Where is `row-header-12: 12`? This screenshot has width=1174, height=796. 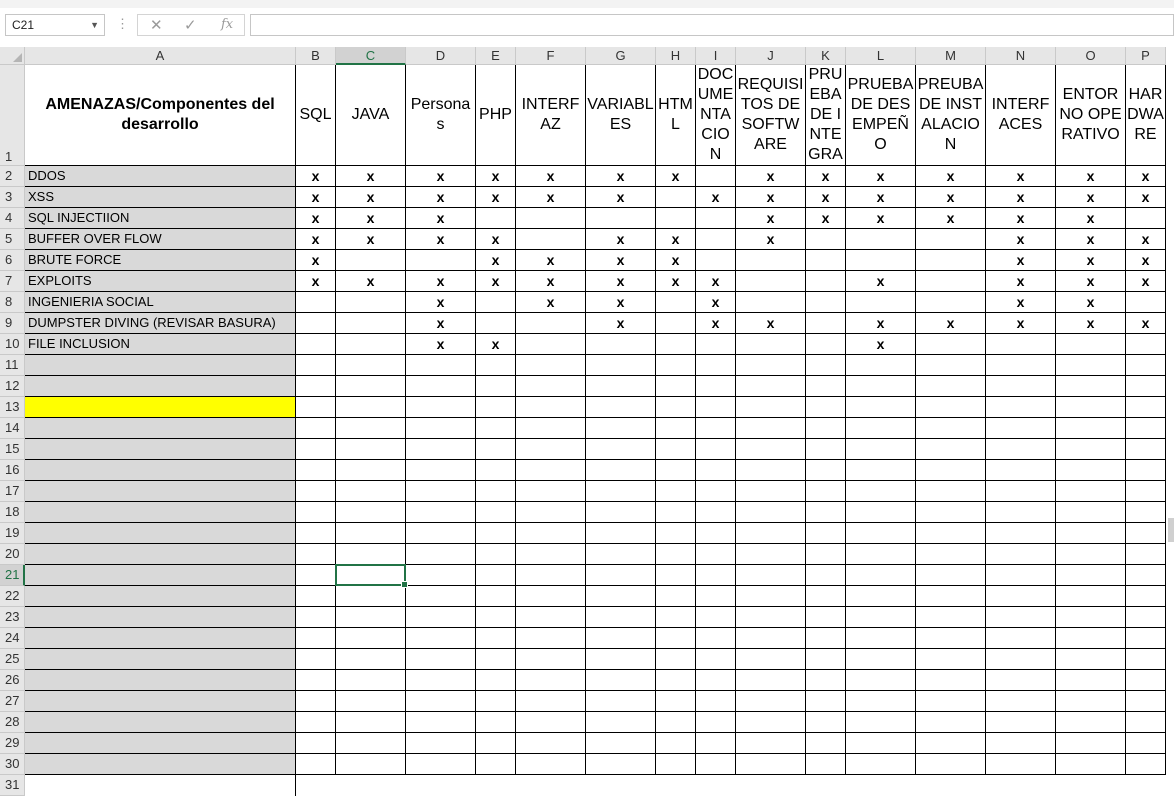
row-header-12: 12 is located at coordinates (12, 386).